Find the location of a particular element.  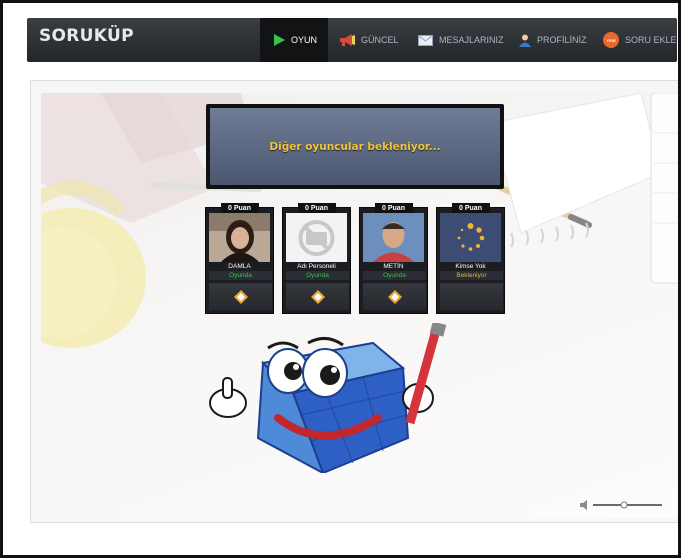

volume-slider is located at coordinates (622, 505).